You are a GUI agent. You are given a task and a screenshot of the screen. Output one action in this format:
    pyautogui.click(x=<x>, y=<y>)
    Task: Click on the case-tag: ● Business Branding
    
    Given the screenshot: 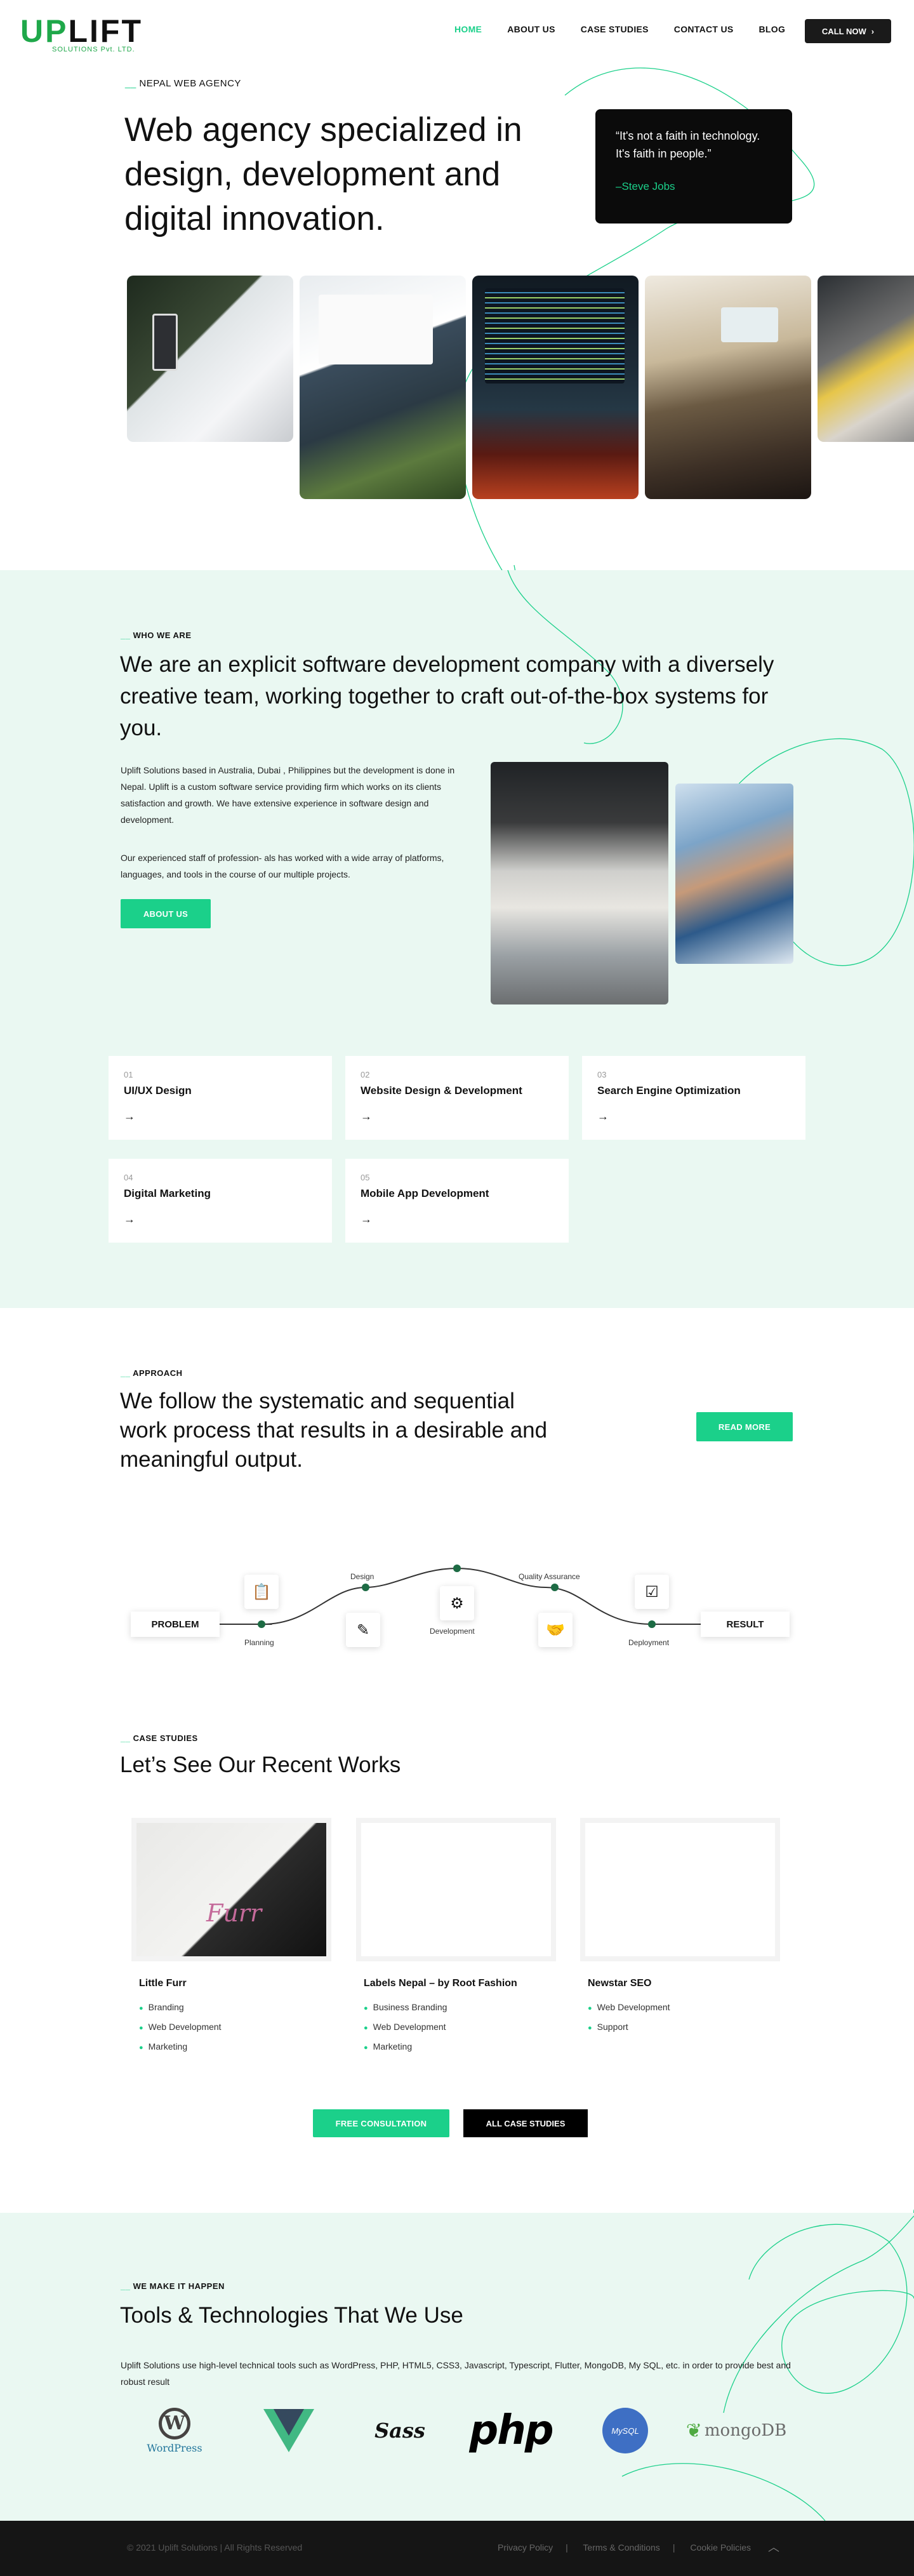 What is the action you would take?
    pyautogui.click(x=405, y=2007)
    